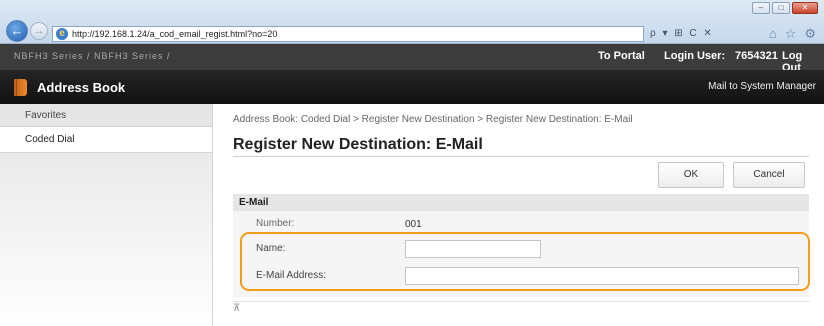 This screenshot has height=326, width=824. I want to click on maximize-button: □, so click(781, 8).